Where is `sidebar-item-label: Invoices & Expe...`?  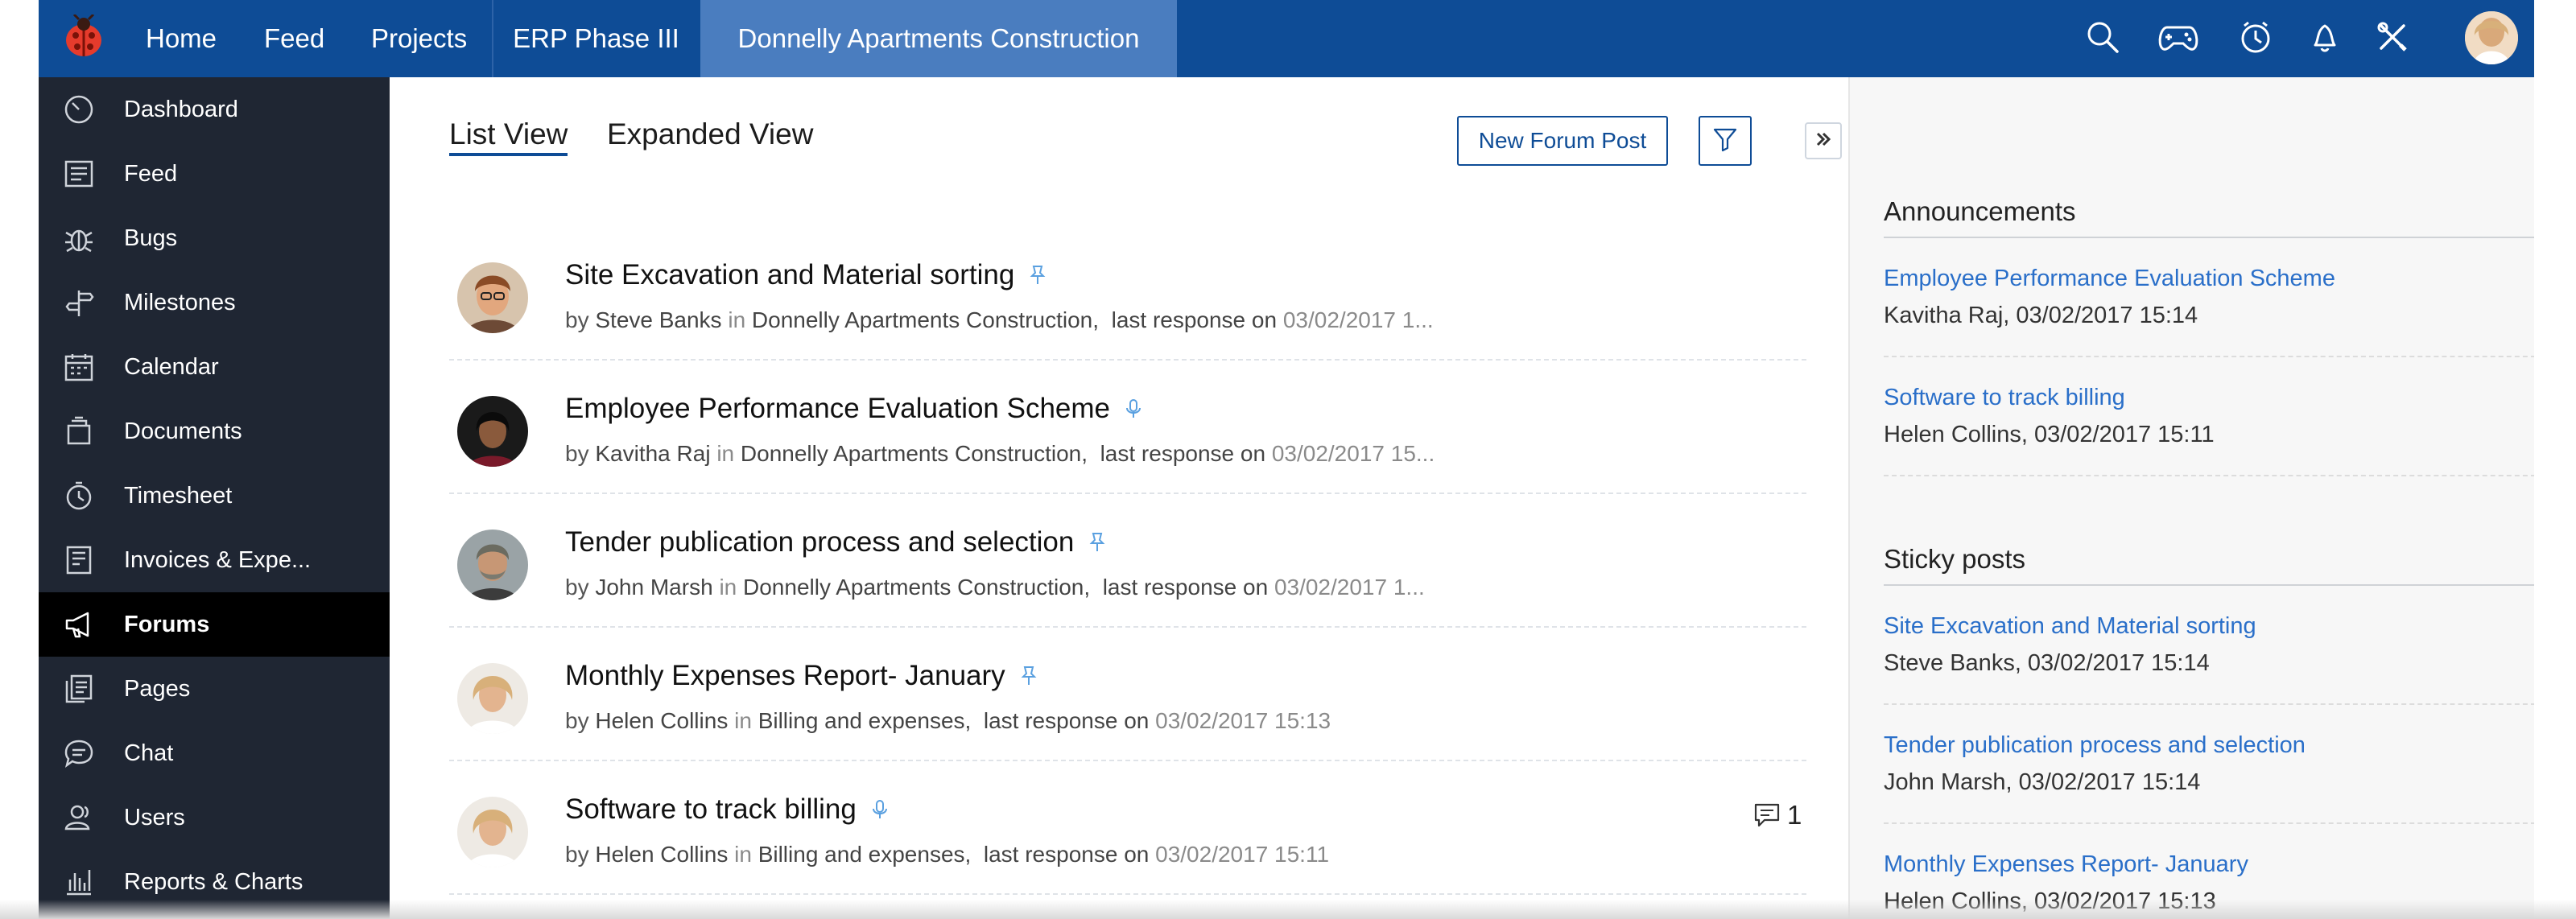 sidebar-item-label: Invoices & Expe... is located at coordinates (218, 559).